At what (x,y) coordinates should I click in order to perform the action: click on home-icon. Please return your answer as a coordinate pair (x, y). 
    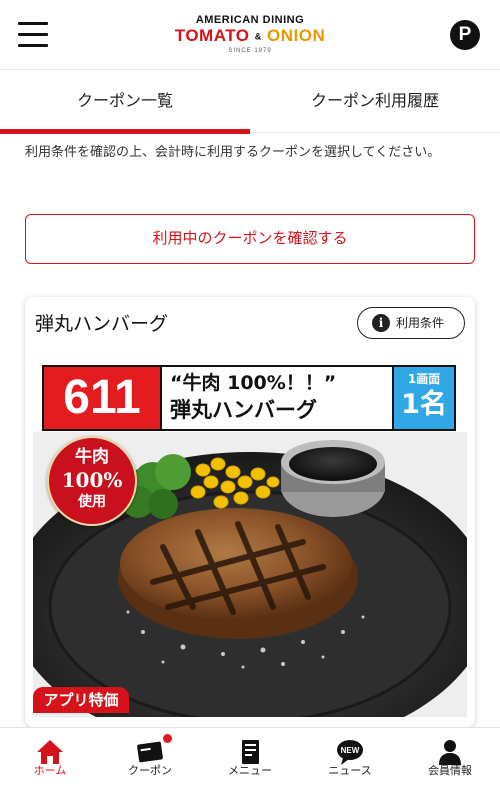
    Looking at the image, I should click on (50, 752).